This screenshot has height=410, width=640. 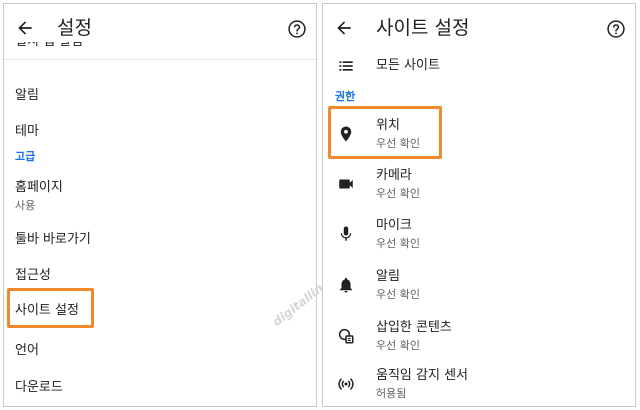 What do you see at coordinates (160, 311) in the screenshot?
I see `list-item-site-settings: 사이트 설정` at bounding box center [160, 311].